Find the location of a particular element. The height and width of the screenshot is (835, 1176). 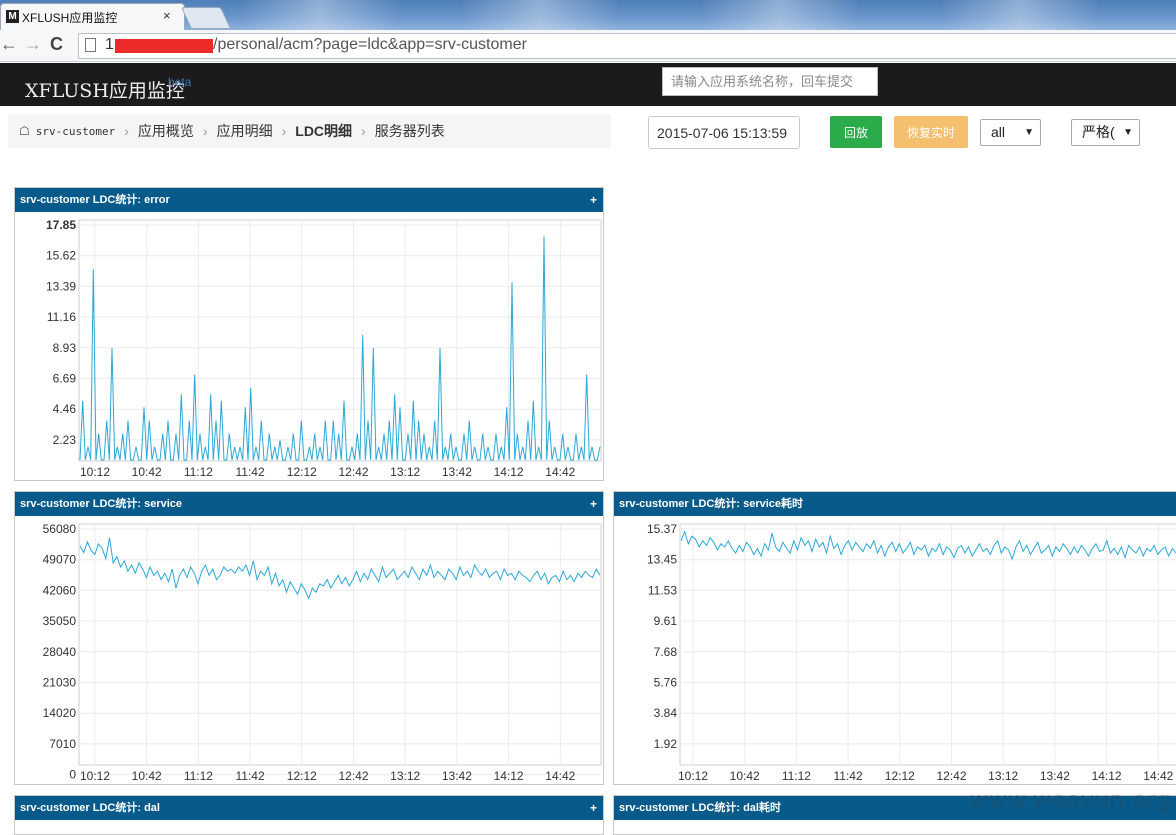

y-tick-label: 3.84 is located at coordinates (666, 713).